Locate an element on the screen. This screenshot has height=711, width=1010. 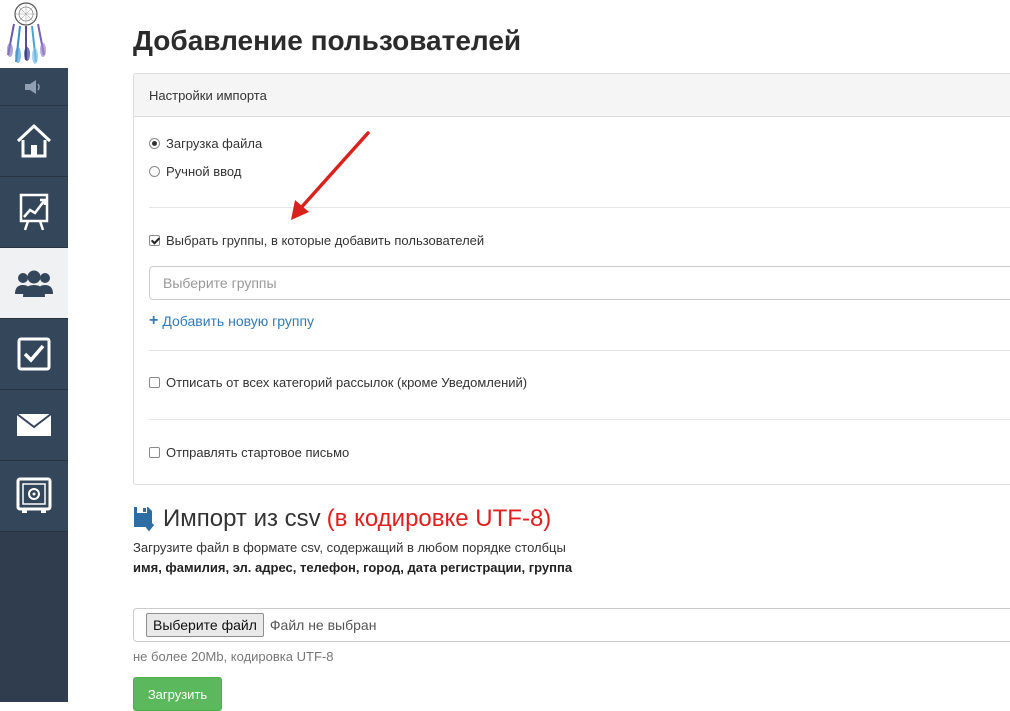
envelope-icon is located at coordinates (34, 424).